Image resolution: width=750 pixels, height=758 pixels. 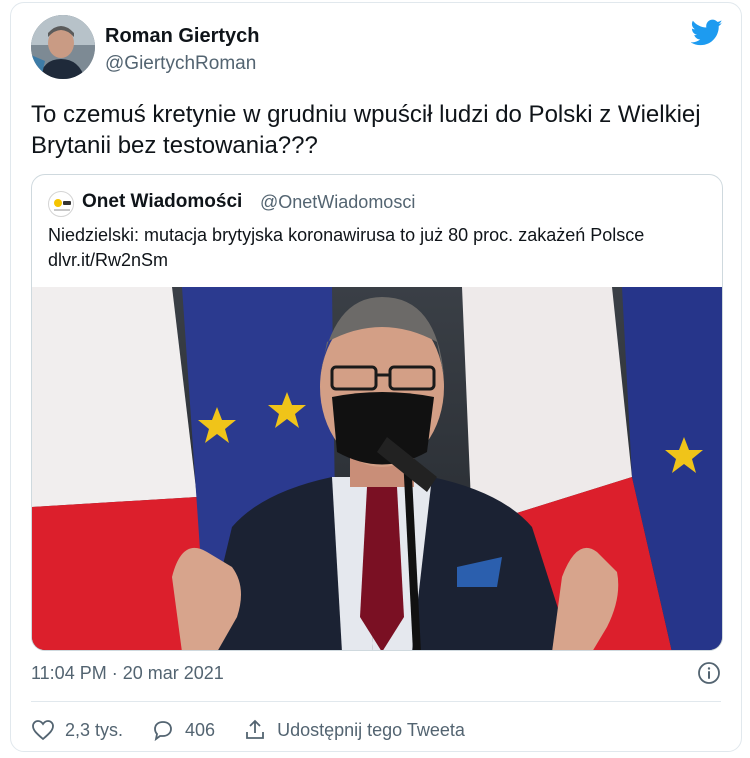 What do you see at coordinates (255, 729) in the screenshot?
I see `share-upload-icon` at bounding box center [255, 729].